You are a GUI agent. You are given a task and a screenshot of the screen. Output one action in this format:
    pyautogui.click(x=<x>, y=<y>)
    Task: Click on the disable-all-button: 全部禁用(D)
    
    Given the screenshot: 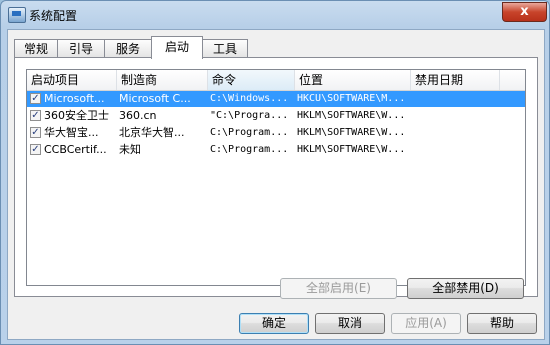 What is the action you would take?
    pyautogui.click(x=465, y=288)
    